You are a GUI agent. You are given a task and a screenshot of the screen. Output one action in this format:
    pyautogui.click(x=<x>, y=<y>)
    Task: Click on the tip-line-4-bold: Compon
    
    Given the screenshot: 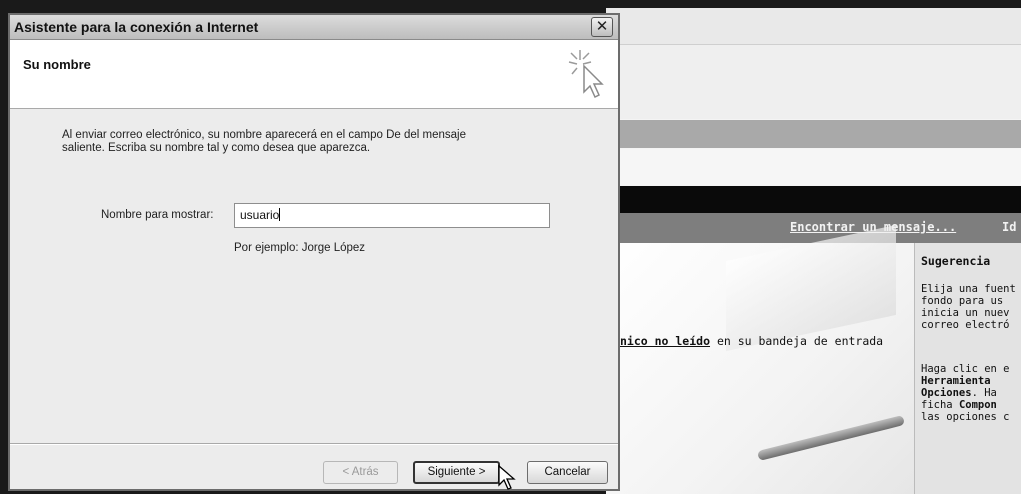 What is the action you would take?
    pyautogui.click(x=977, y=405)
    